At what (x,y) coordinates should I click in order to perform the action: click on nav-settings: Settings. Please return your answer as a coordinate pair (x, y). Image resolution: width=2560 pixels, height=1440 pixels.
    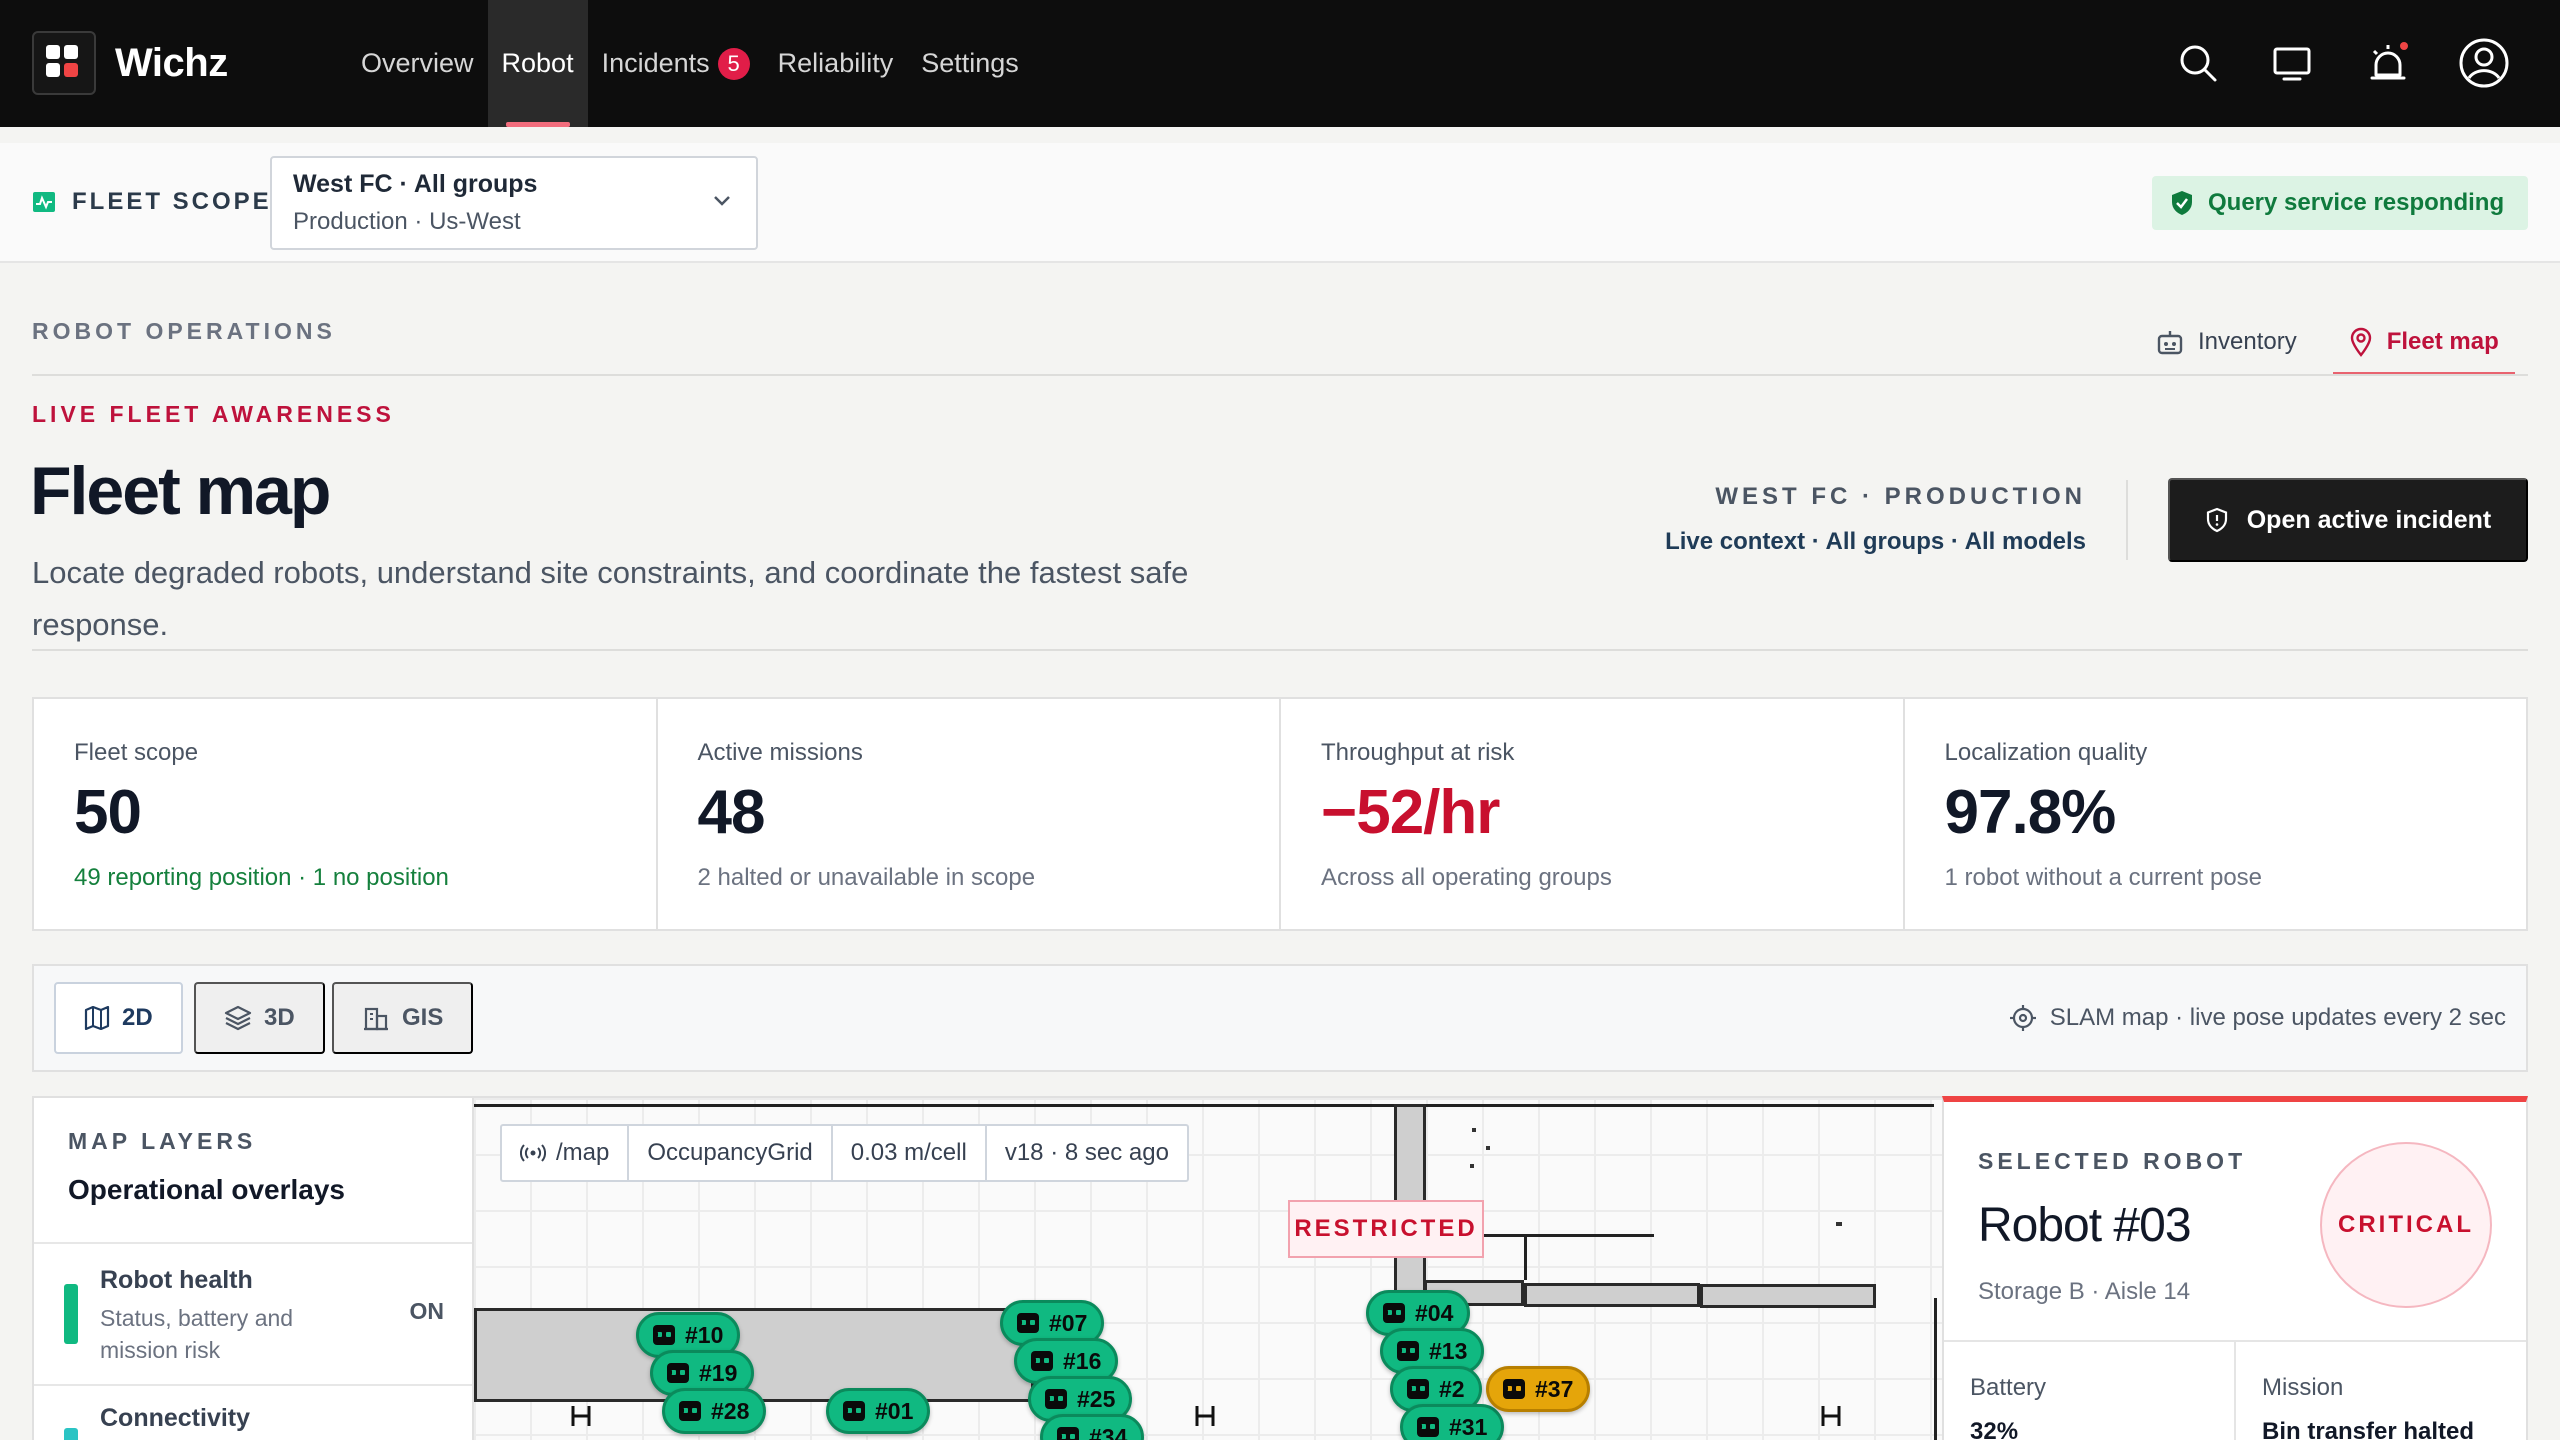
    Looking at the image, I should click on (970, 63).